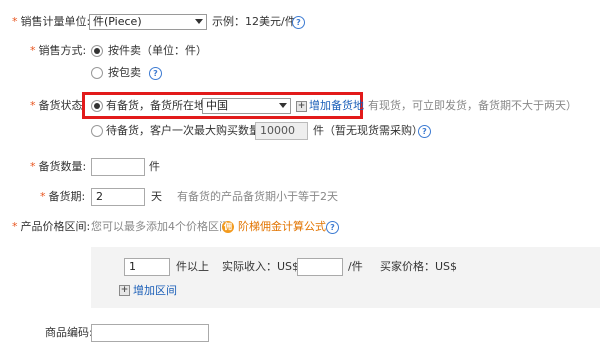 This screenshot has width=600, height=344. What do you see at coordinates (155, 105) in the screenshot?
I see `in-stock-label: 有备货，备货所在地` at bounding box center [155, 105].